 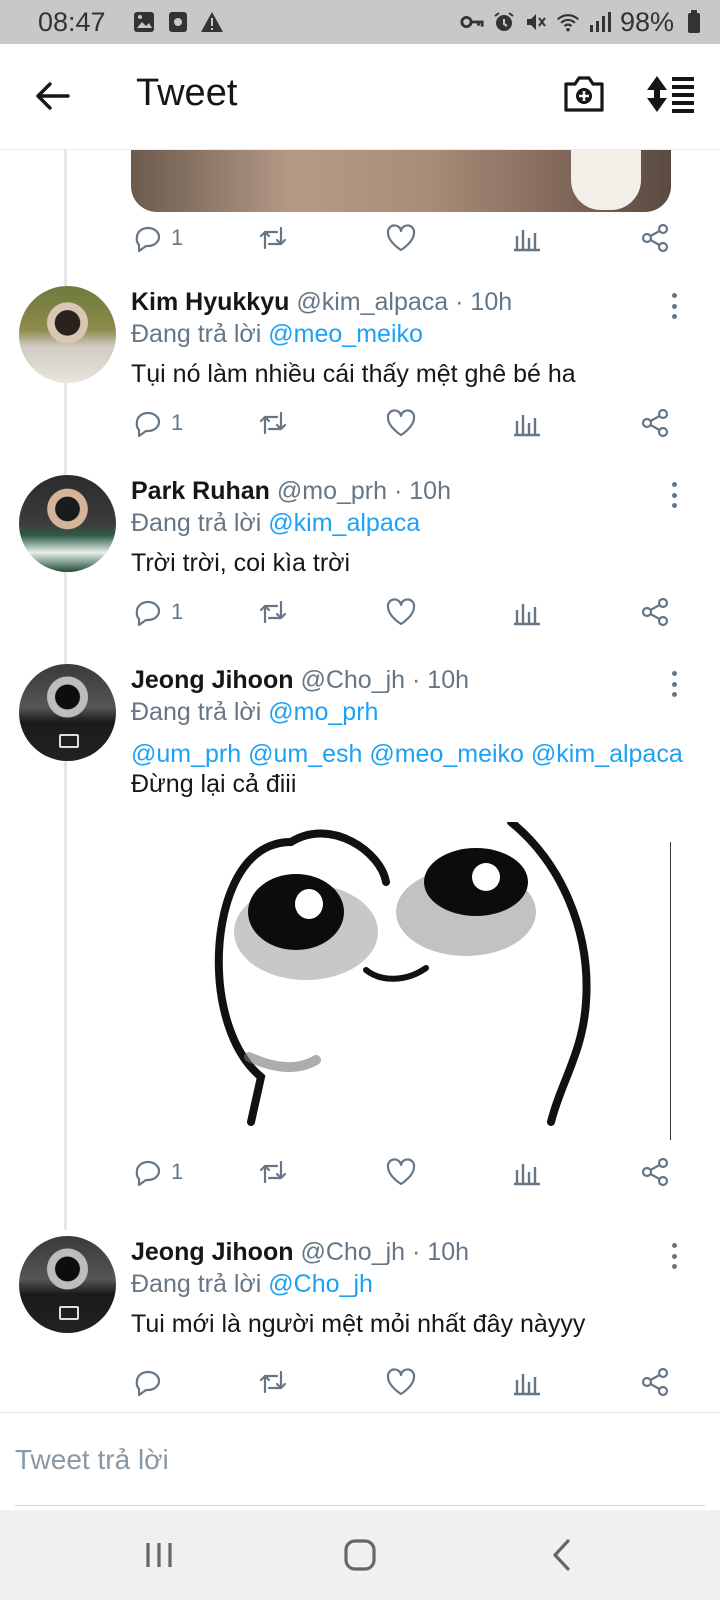 I want to click on battery-icon, so click(x=694, y=22).